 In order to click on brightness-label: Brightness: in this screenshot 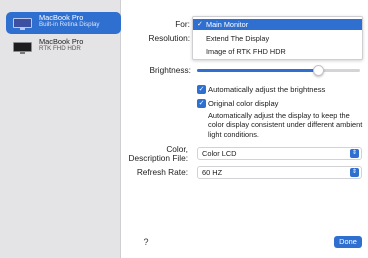, I will do `click(170, 70)`.